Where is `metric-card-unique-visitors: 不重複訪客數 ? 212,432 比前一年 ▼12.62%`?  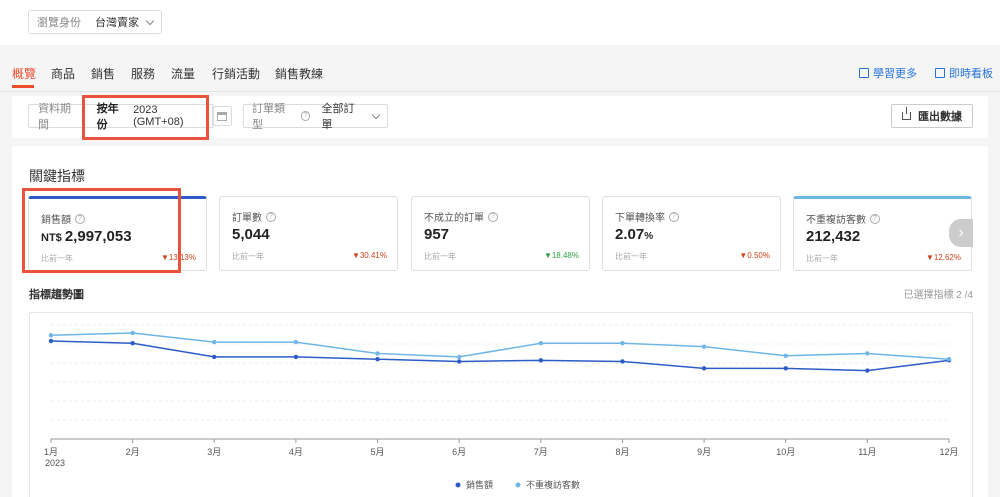 metric-card-unique-visitors: 不重複訪客數 ? 212,432 比前一年 ▼12.62% is located at coordinates (882, 233).